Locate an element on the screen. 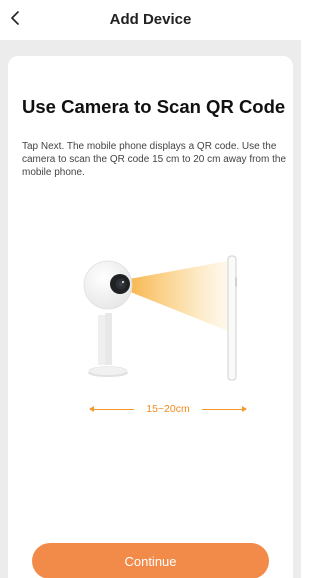 The width and height of the screenshot is (320, 578). camera-icon is located at coordinates (108, 318).